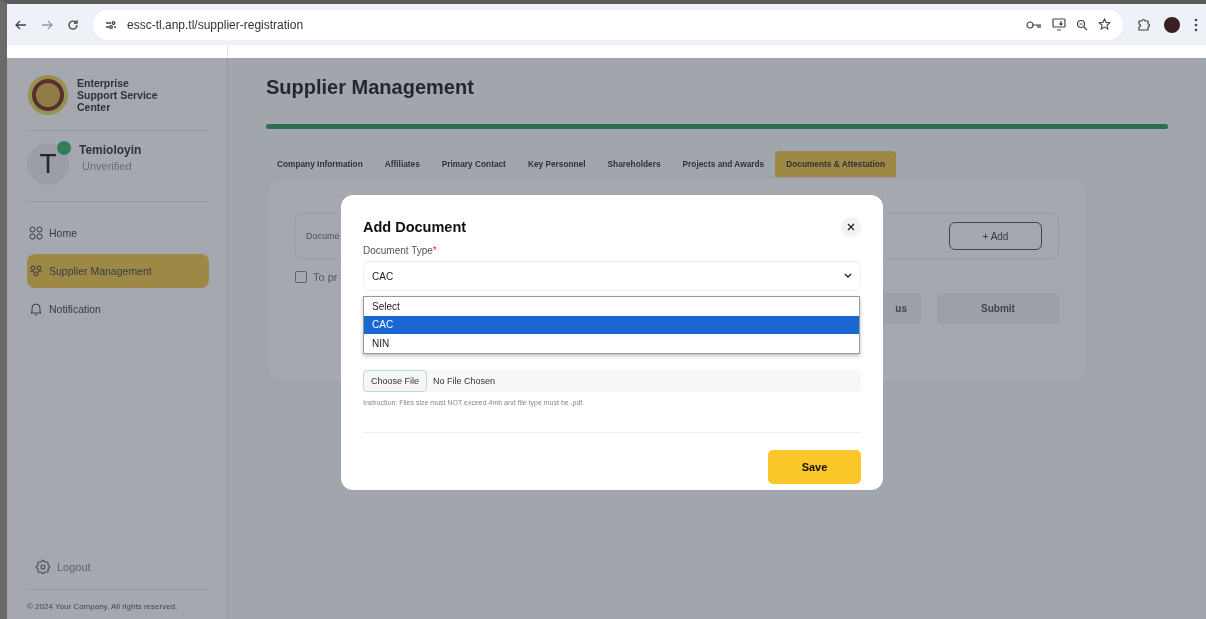 This screenshot has width=1206, height=619. Describe the element at coordinates (216, 24) in the screenshot. I see `url-text: essc-tl.anp.tl/supplier-registration` at that location.